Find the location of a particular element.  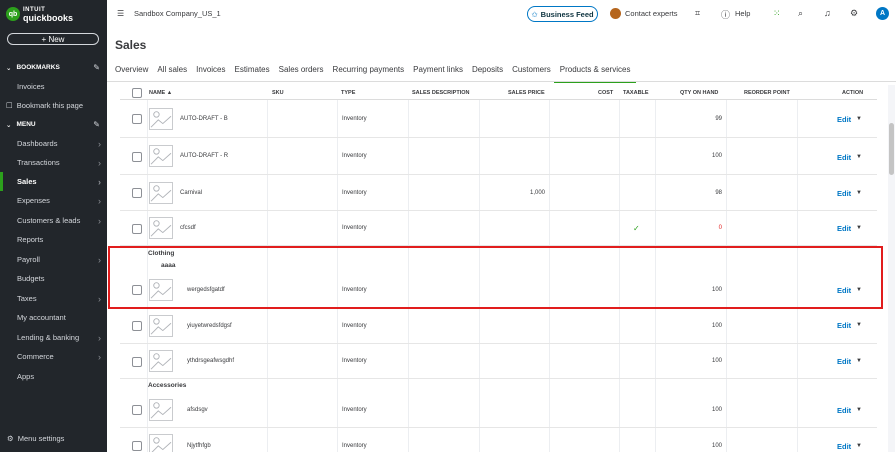

table-row: afsdsgv Inventory 100 Edit ▼ is located at coordinates (498, 410).